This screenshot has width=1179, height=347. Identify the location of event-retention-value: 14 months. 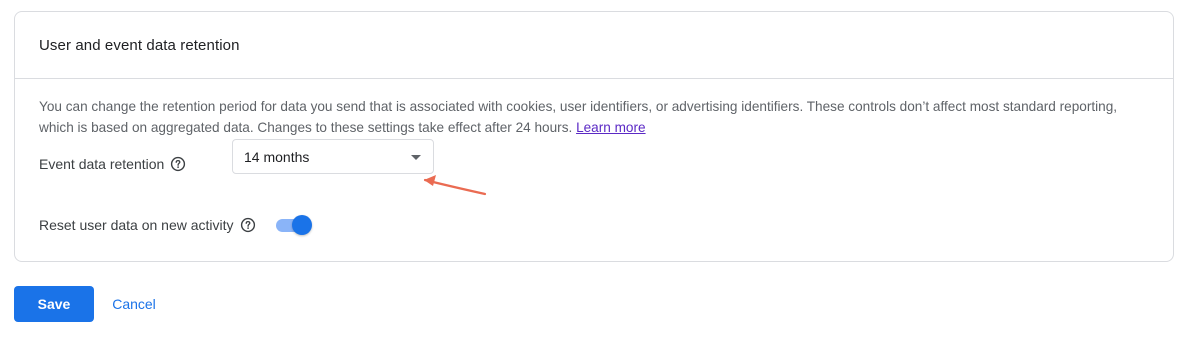
(277, 156).